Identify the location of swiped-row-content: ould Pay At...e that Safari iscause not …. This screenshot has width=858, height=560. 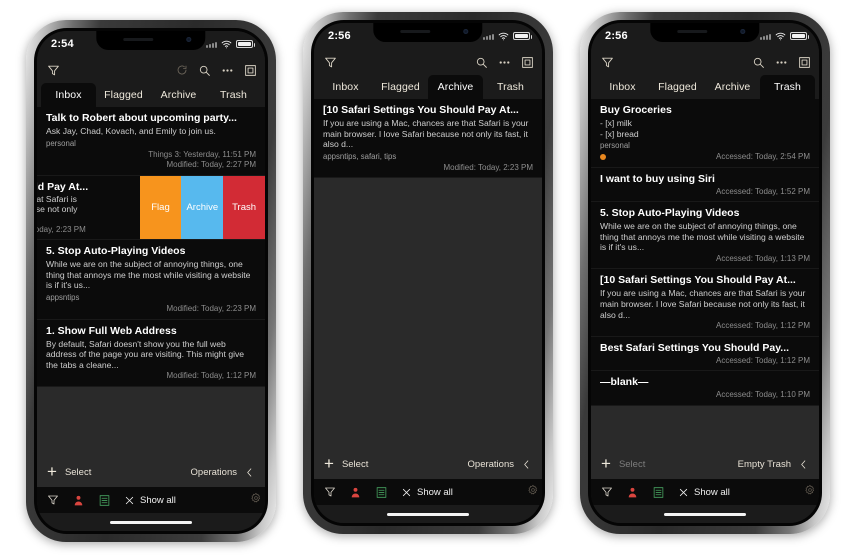
(88, 207).